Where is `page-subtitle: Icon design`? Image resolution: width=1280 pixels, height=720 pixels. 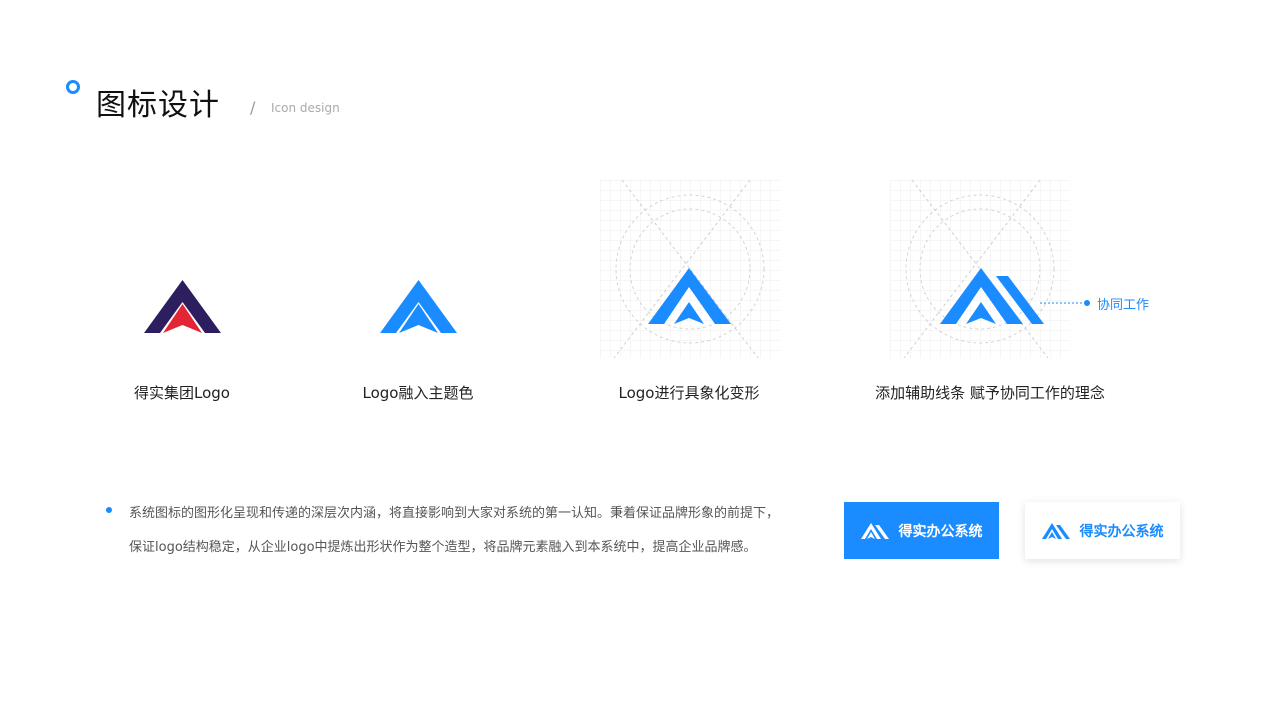
page-subtitle: Icon design is located at coordinates (305, 108).